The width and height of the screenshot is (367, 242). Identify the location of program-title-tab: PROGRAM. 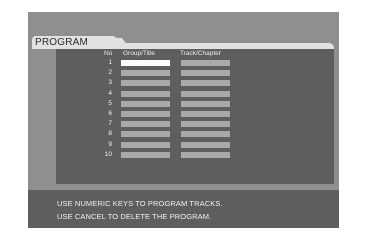
(75, 42).